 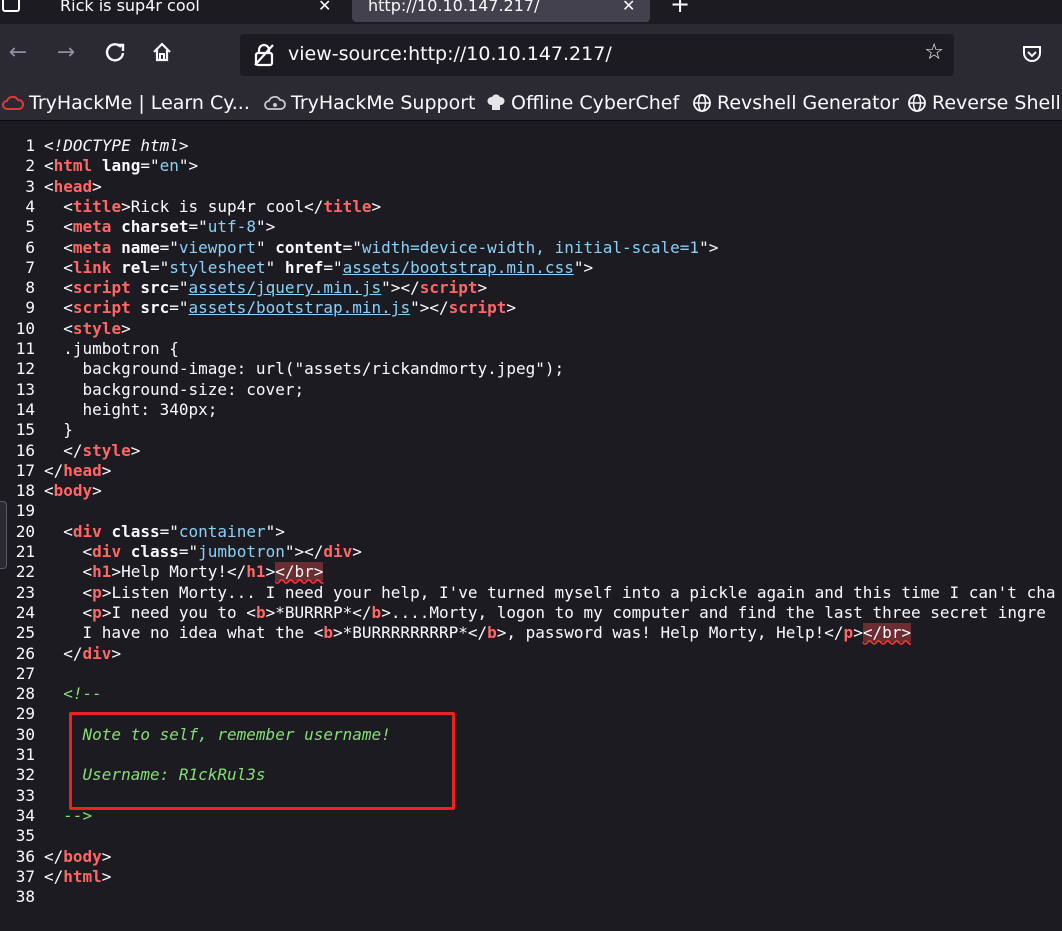 I want to click on code-token: ", so click(x=275, y=267).